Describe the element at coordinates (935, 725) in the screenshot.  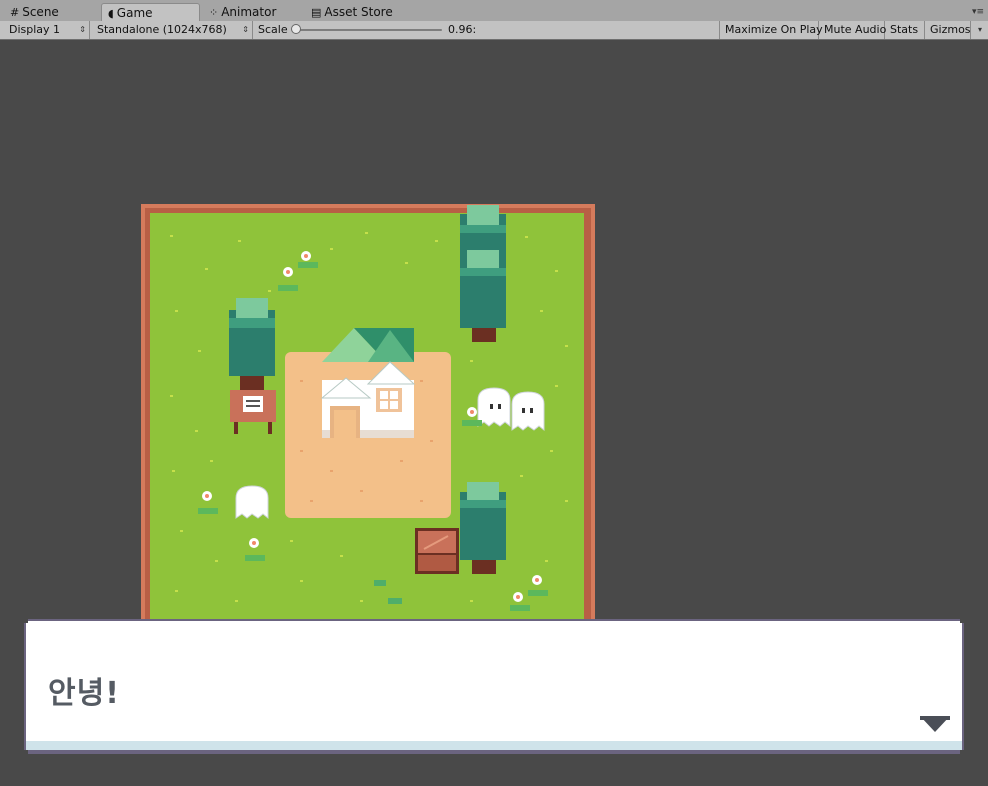
I see `down-triangle-icon` at that location.